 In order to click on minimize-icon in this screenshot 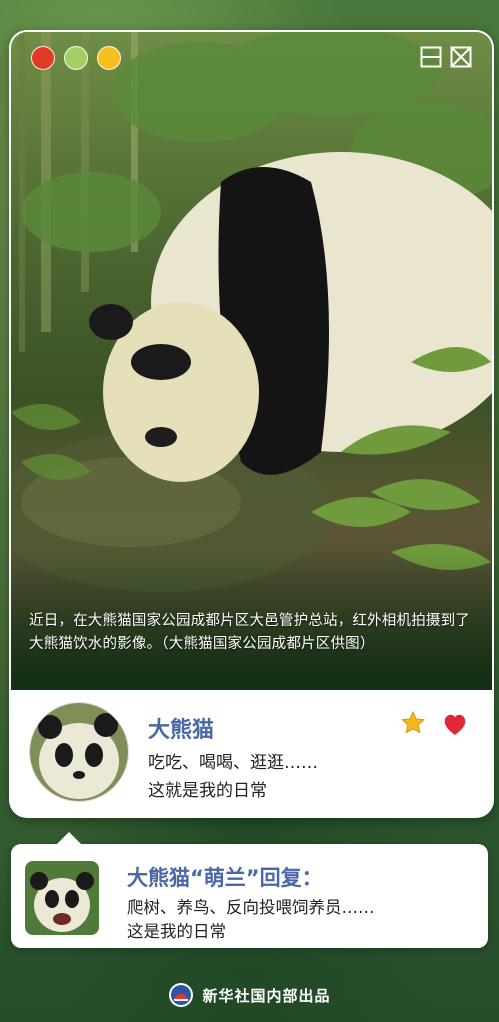, I will do `click(431, 57)`.